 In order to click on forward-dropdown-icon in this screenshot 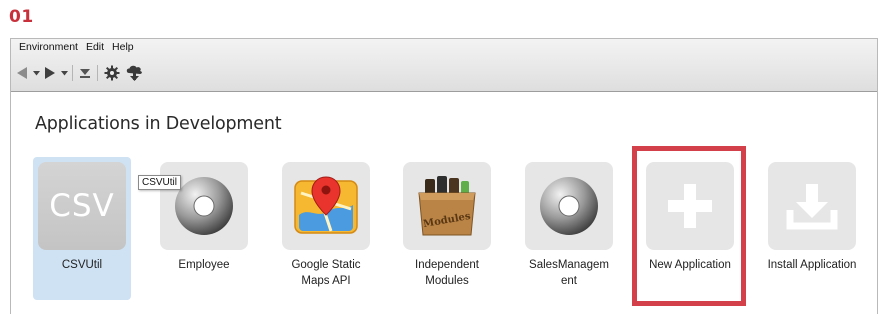, I will do `click(64, 73)`.